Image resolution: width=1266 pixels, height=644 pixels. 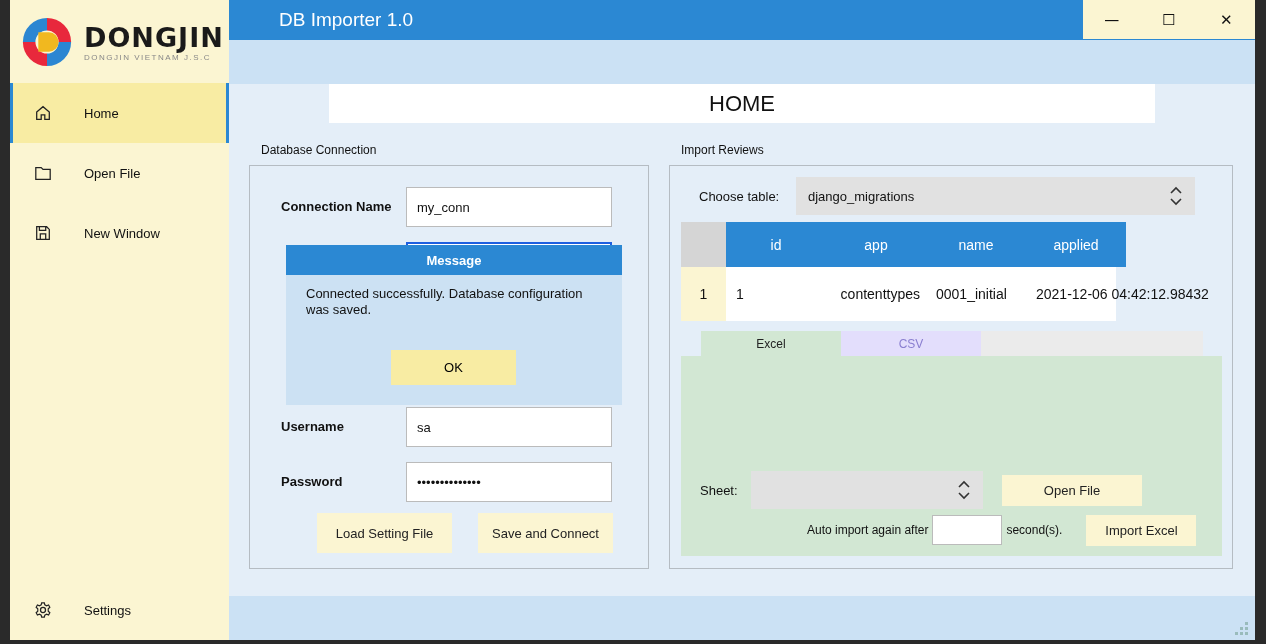 I want to click on field-label: Password, so click(x=312, y=482).